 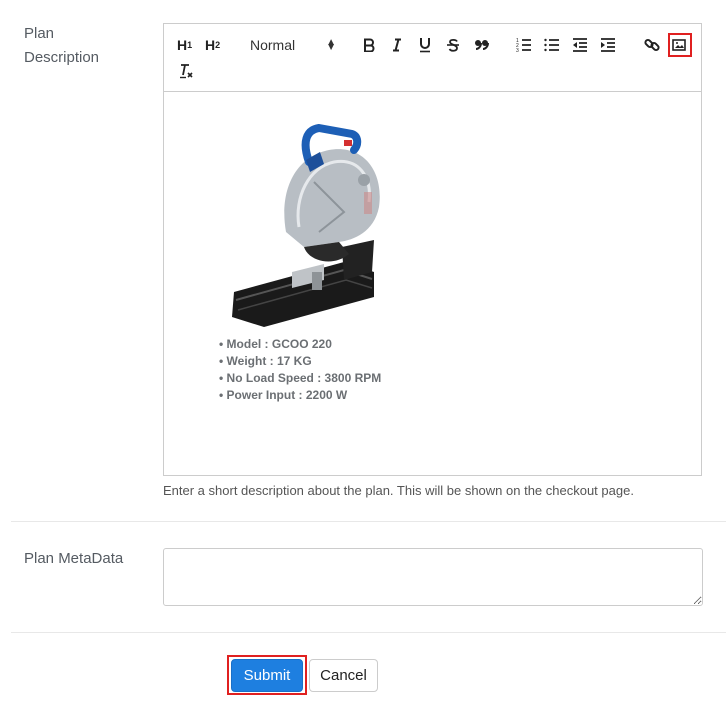 I want to click on label-line-2: Description, so click(x=62, y=57).